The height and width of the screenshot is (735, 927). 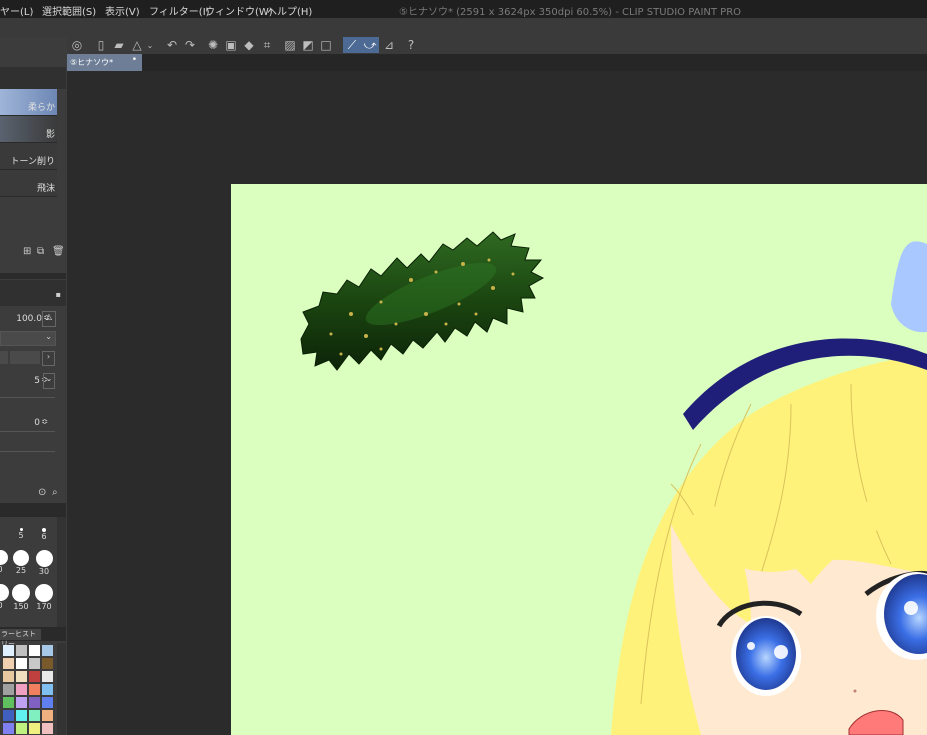 What do you see at coordinates (267, 45) in the screenshot?
I see `crop-icon: ⌗` at bounding box center [267, 45].